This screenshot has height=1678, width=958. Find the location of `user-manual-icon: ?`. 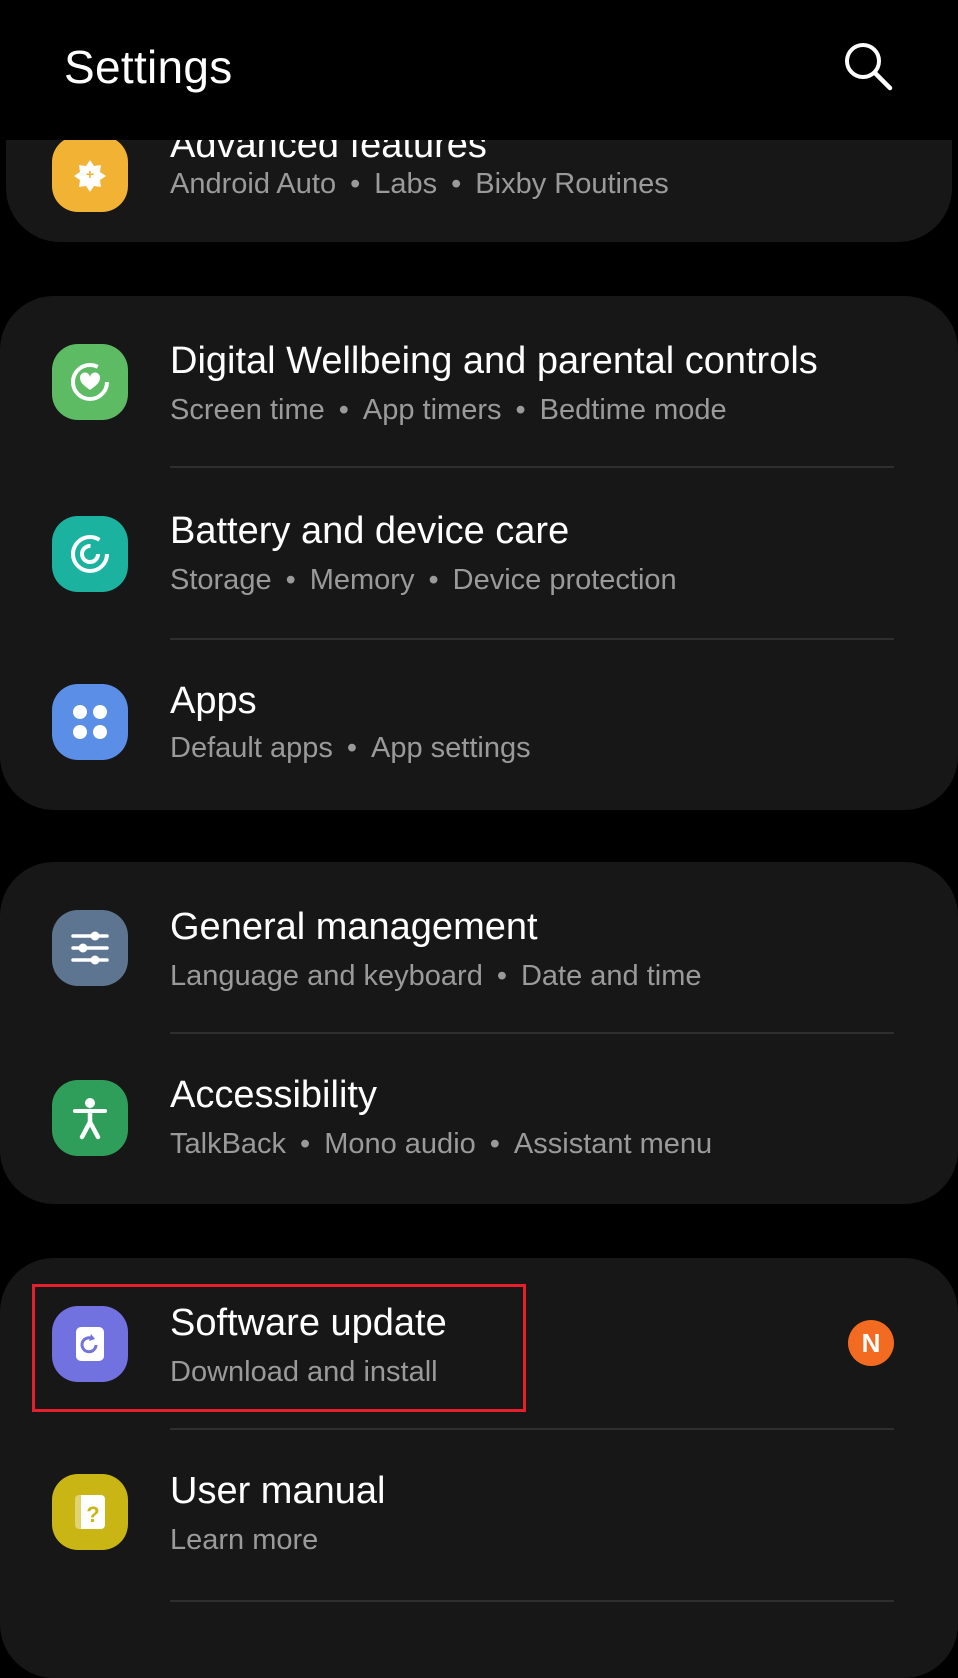

user-manual-icon: ? is located at coordinates (90, 1512).